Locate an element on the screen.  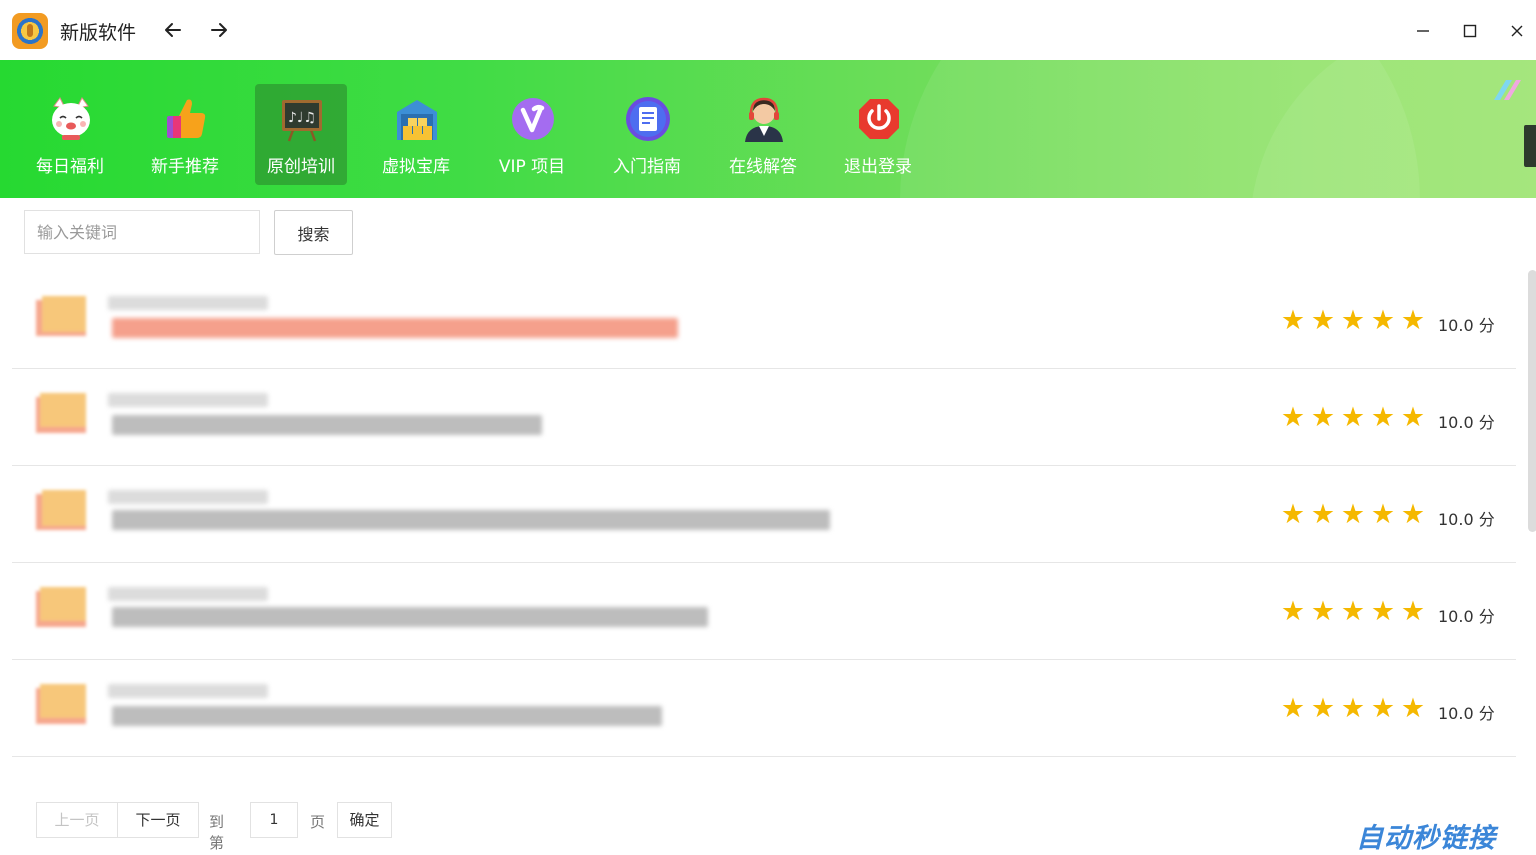
page-unit-label: 页 is located at coordinates (318, 822).